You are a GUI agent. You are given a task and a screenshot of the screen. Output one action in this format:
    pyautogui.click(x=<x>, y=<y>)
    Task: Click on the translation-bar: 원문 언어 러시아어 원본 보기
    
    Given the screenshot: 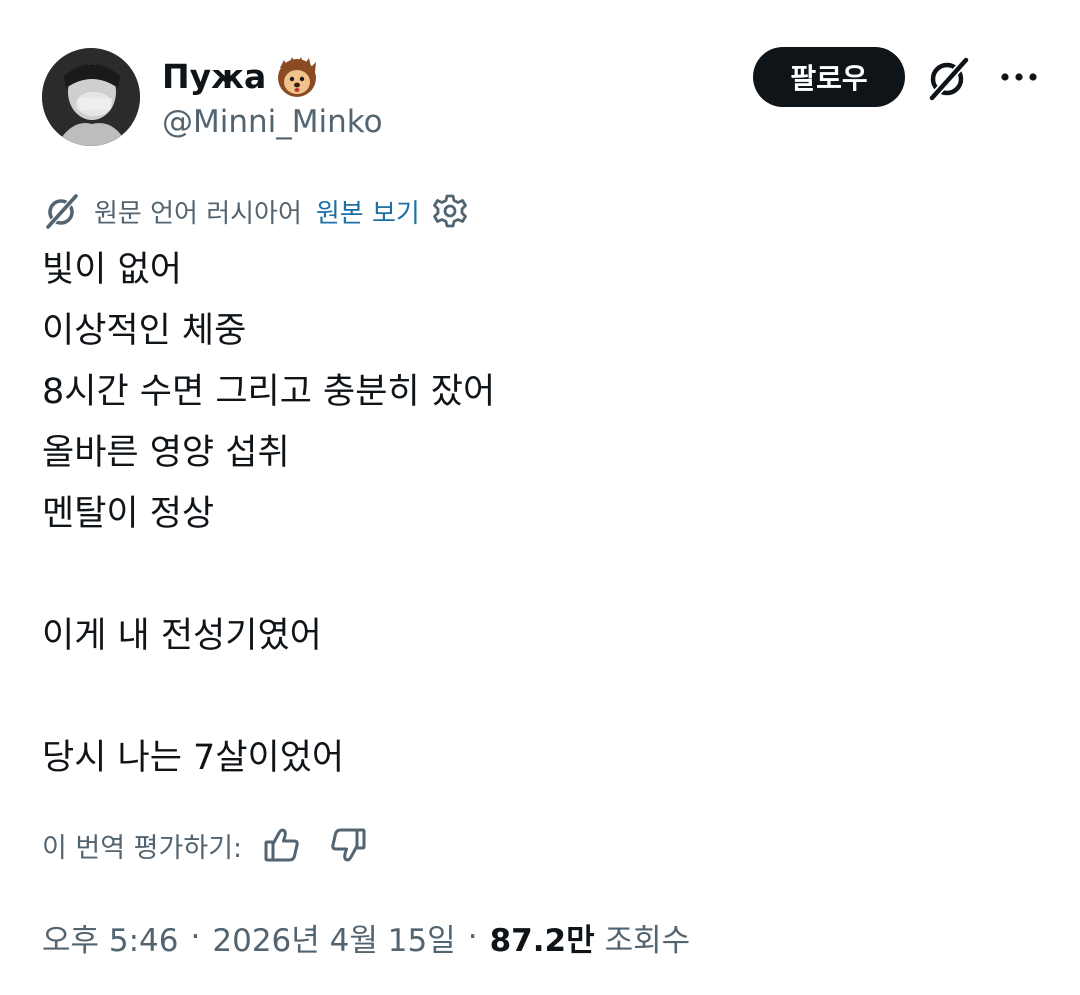 What is the action you would take?
    pyautogui.click(x=255, y=211)
    